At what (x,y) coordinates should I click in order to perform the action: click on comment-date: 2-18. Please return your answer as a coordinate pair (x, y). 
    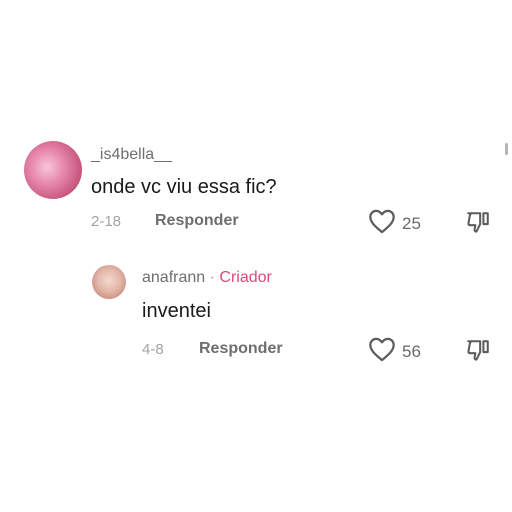
    Looking at the image, I should click on (106, 221).